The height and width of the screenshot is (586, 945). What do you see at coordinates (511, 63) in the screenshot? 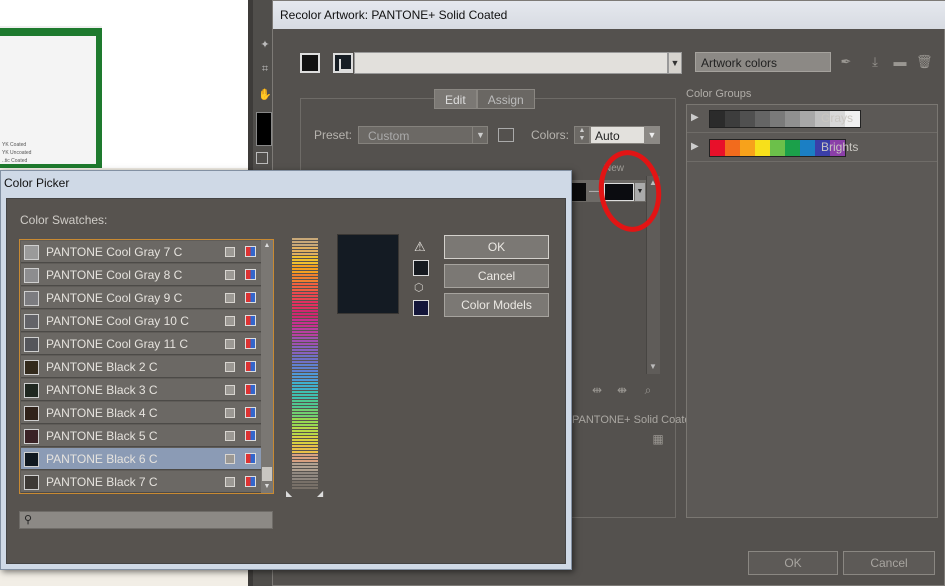
I see `recolor-name-field` at bounding box center [511, 63].